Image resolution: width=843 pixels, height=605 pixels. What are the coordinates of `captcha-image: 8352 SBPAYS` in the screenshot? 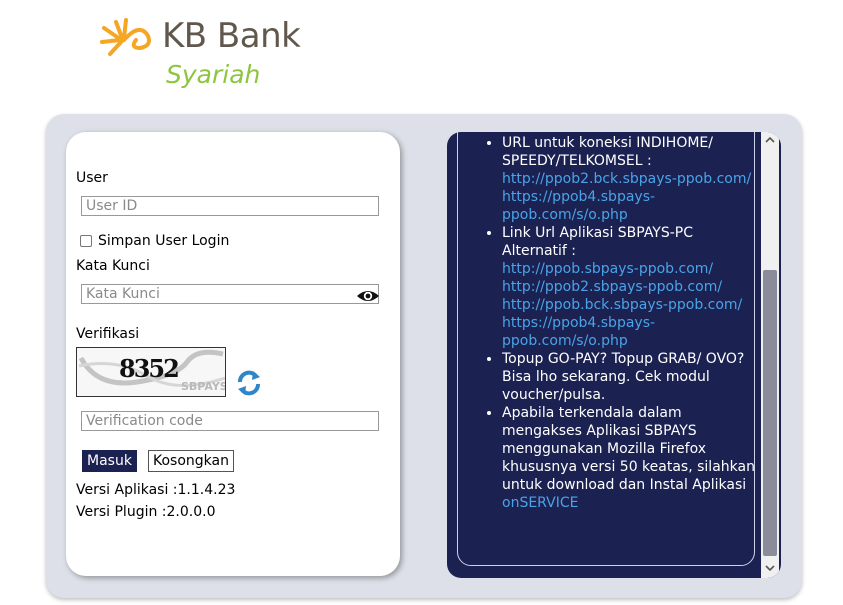 It's located at (151, 372).